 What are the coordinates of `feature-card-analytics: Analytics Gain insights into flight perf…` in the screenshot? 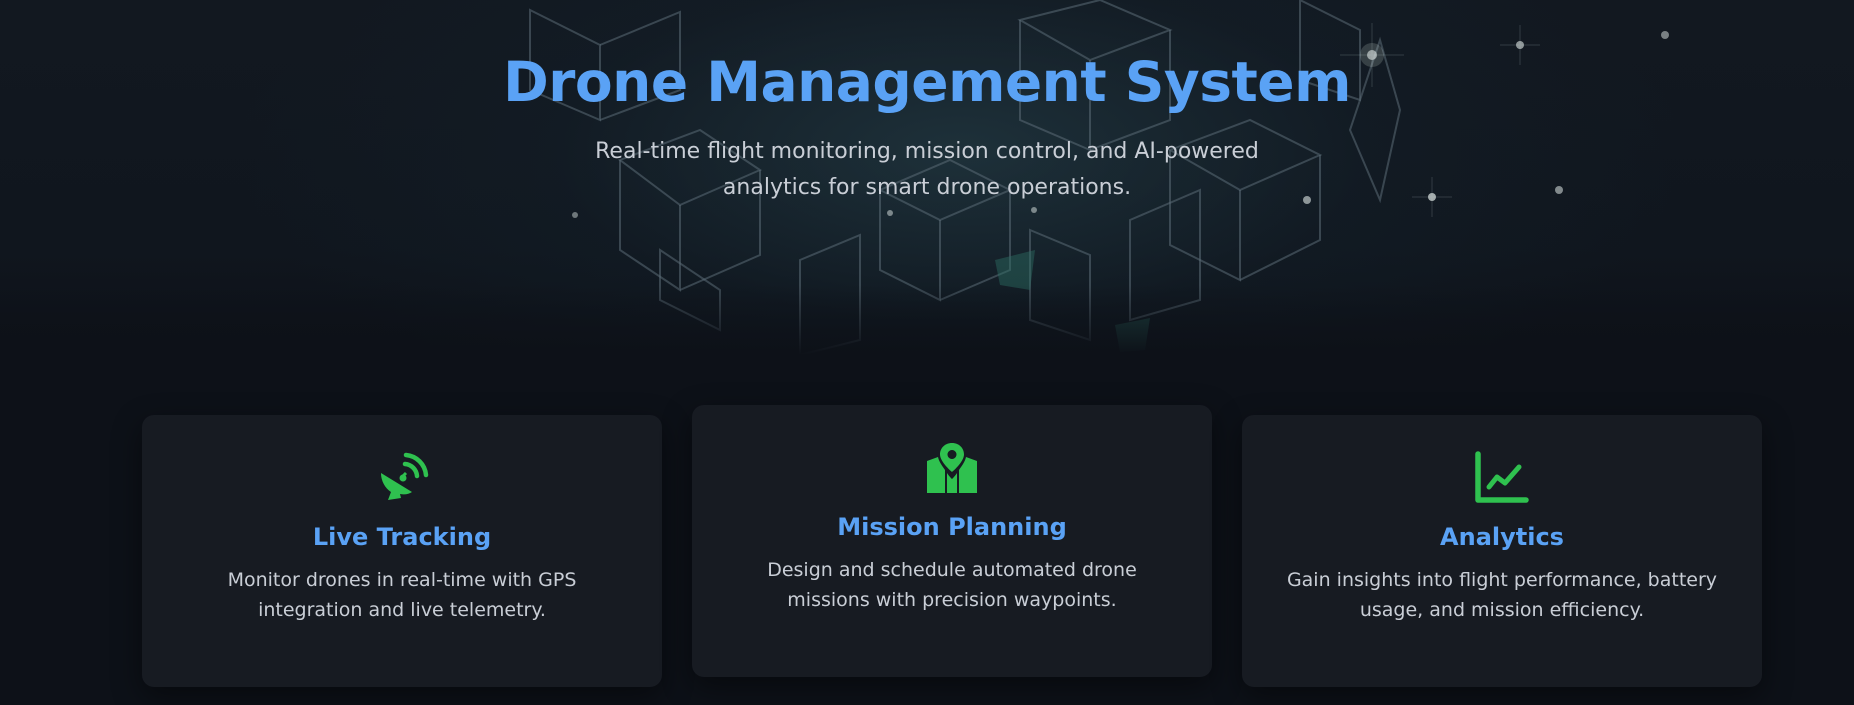 It's located at (1502, 551).